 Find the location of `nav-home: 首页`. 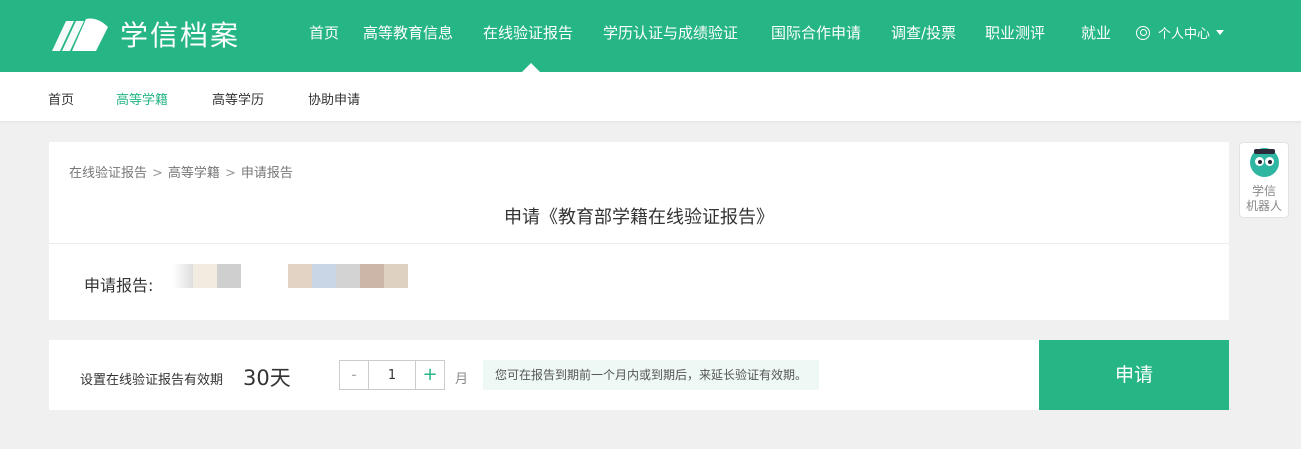

nav-home: 首页 is located at coordinates (324, 32).